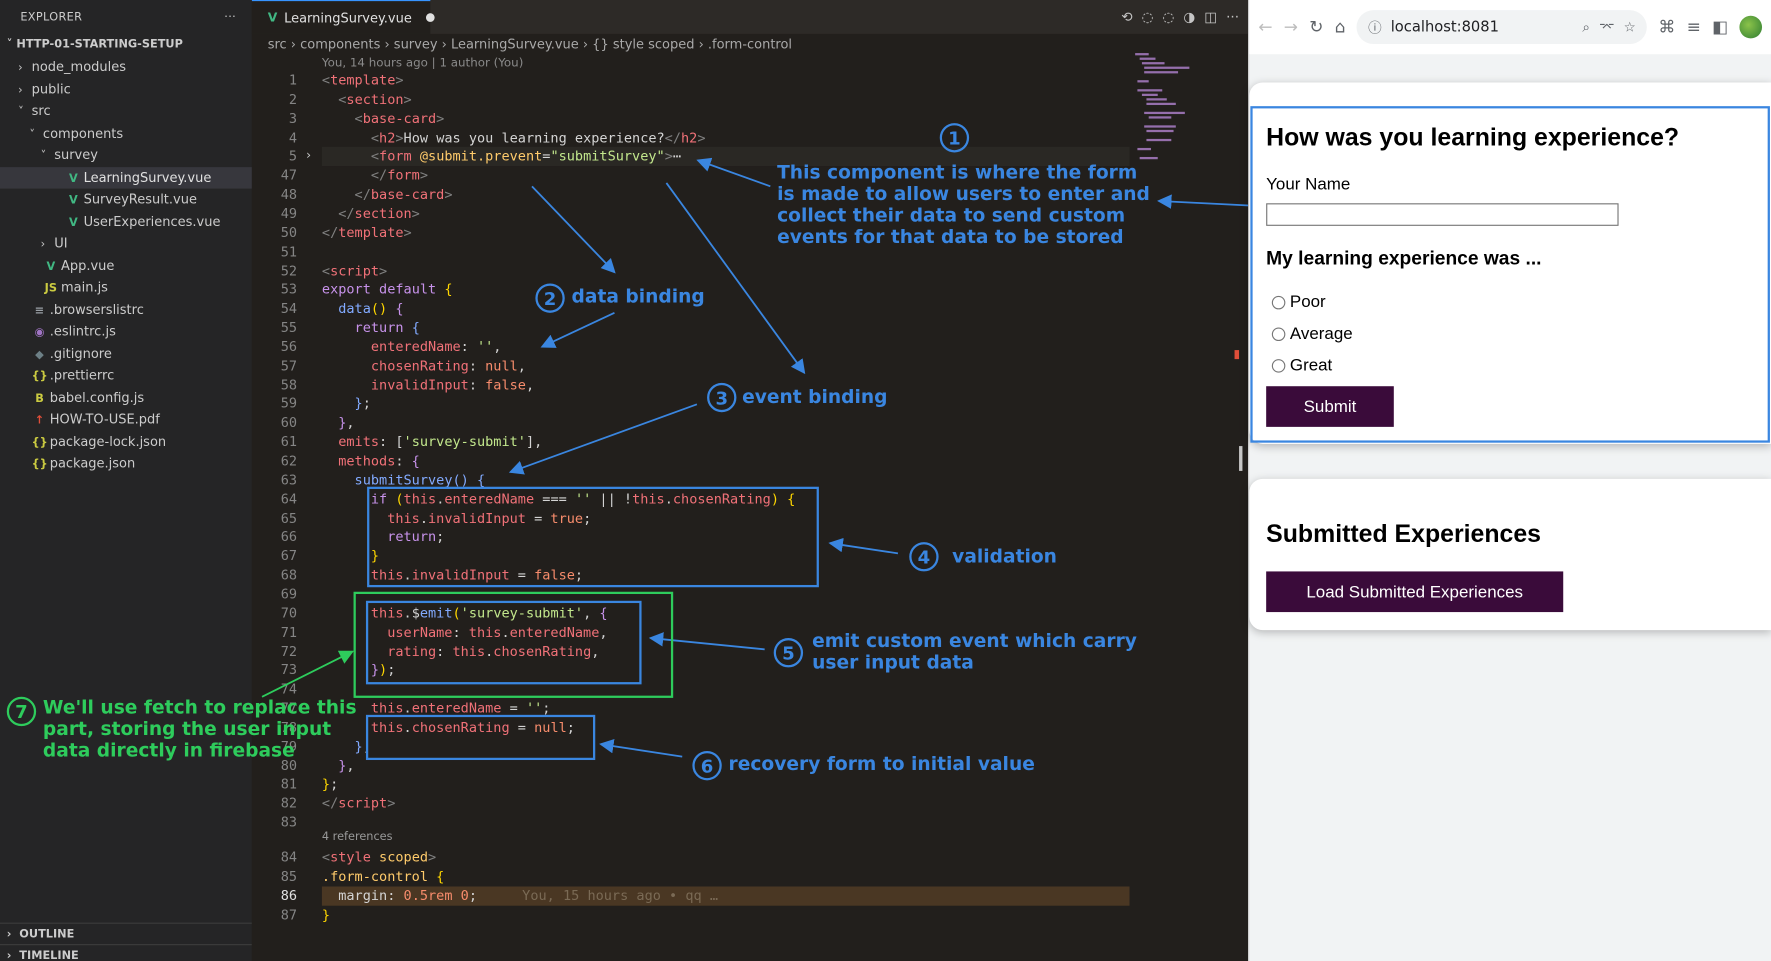 The image size is (1771, 961). Describe the element at coordinates (371, 213) in the screenshot. I see `code-line: </section>` at that location.